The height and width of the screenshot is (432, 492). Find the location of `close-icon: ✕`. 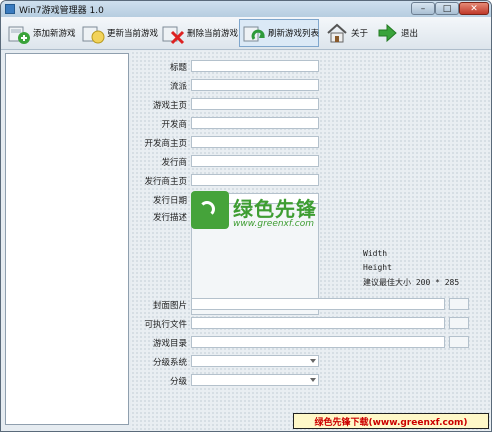

close-icon: ✕ is located at coordinates (474, 8).